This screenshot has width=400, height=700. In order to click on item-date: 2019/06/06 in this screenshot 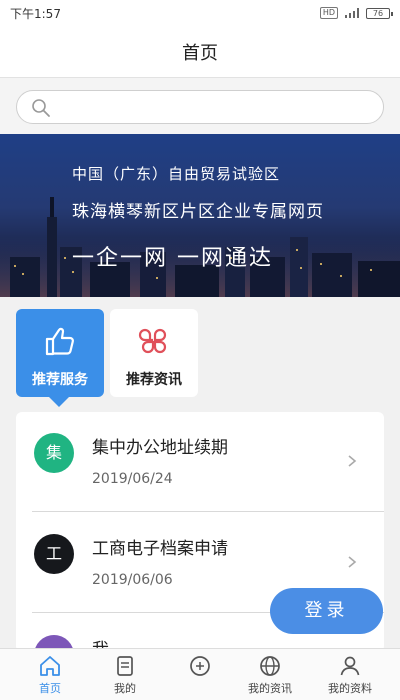, I will do `click(132, 580)`.